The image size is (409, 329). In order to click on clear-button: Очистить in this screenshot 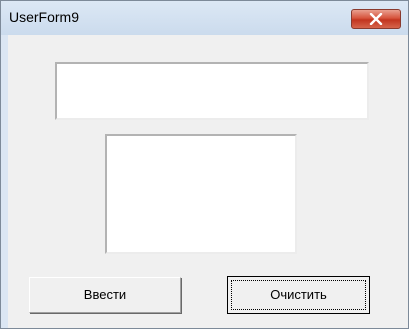, I will do `click(298, 295)`.